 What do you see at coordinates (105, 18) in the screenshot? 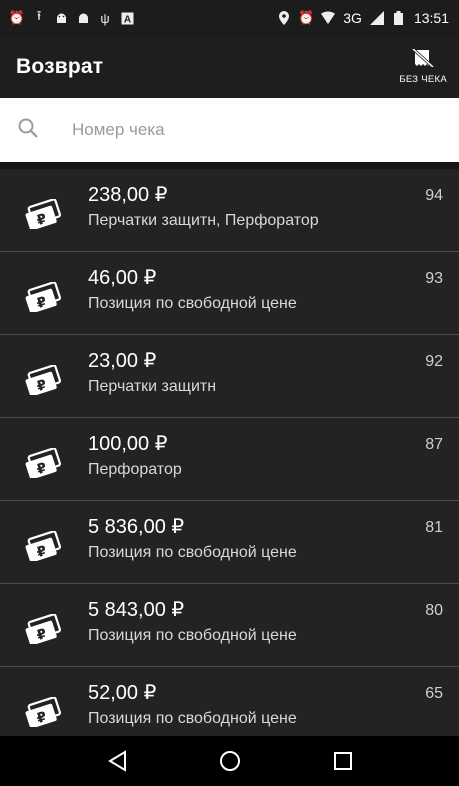
I see `usb-icon: ψ` at bounding box center [105, 18].